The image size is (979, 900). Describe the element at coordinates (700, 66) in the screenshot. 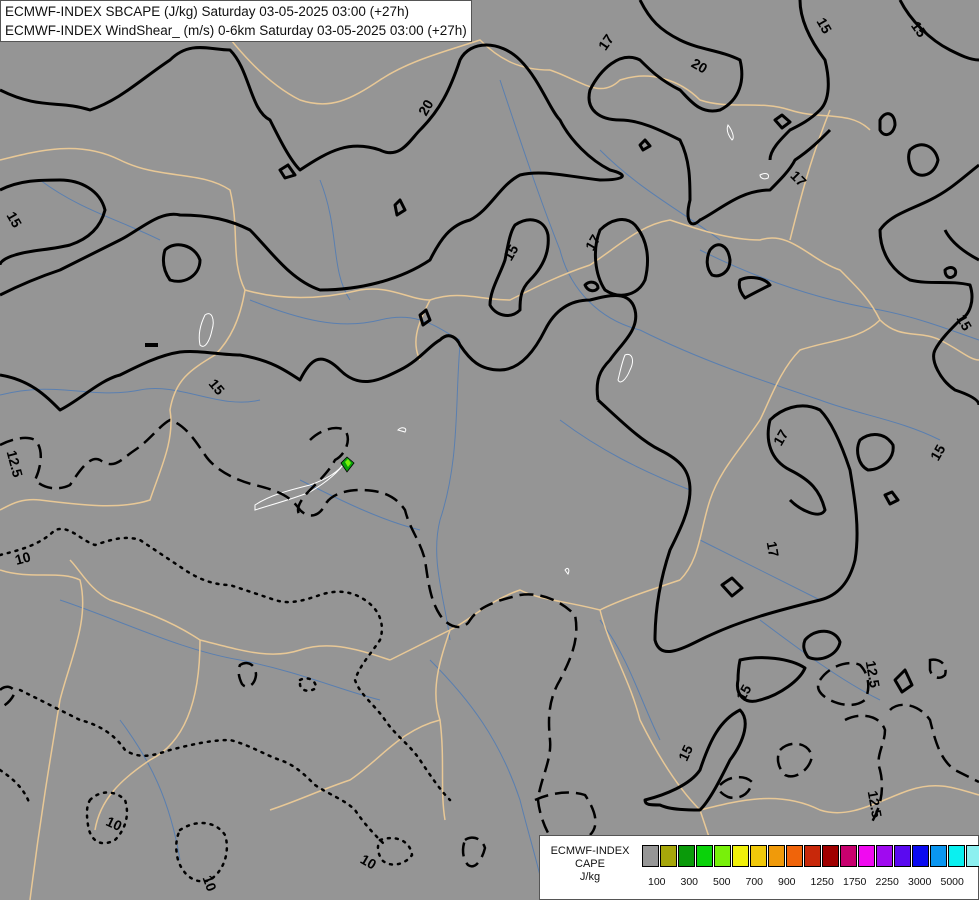

I see `contour-label: 20` at that location.